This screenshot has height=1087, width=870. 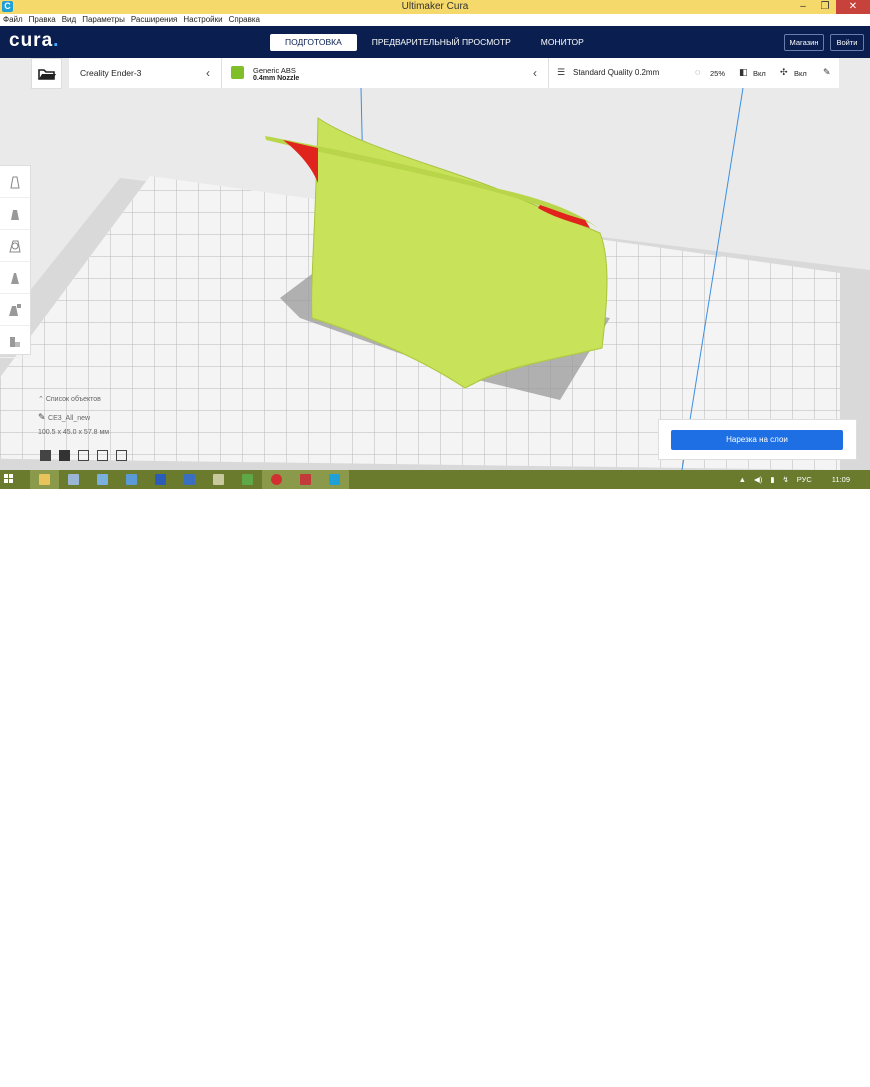 I want to click on menu-help: Справка, so click(x=244, y=20).